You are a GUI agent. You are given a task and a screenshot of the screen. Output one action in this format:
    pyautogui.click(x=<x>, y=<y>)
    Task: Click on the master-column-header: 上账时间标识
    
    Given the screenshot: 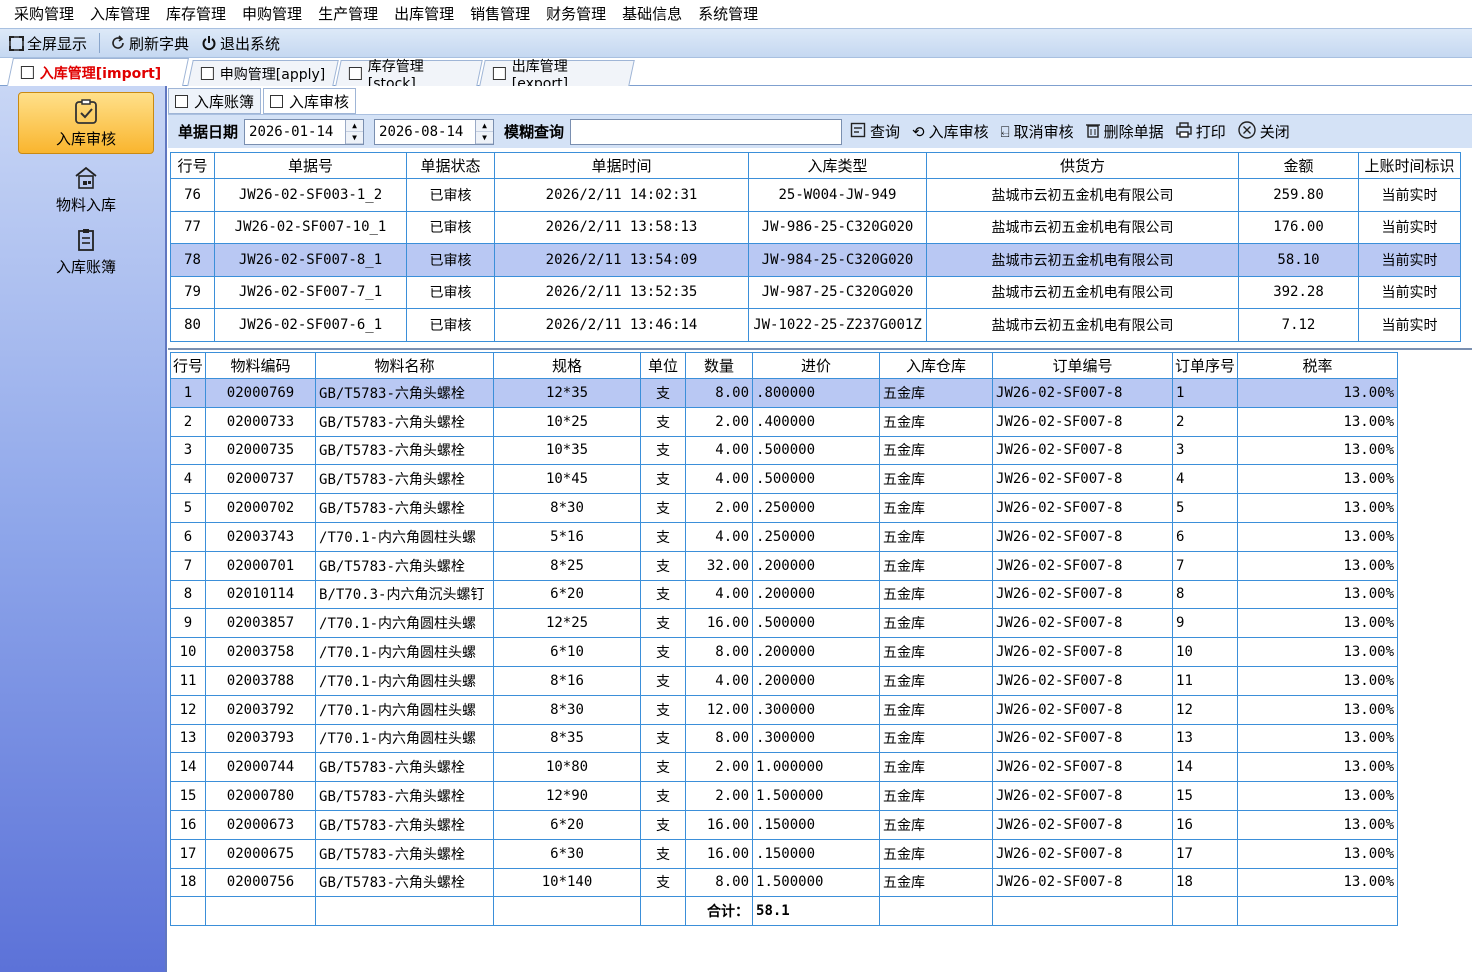 What is the action you would take?
    pyautogui.click(x=1409, y=165)
    